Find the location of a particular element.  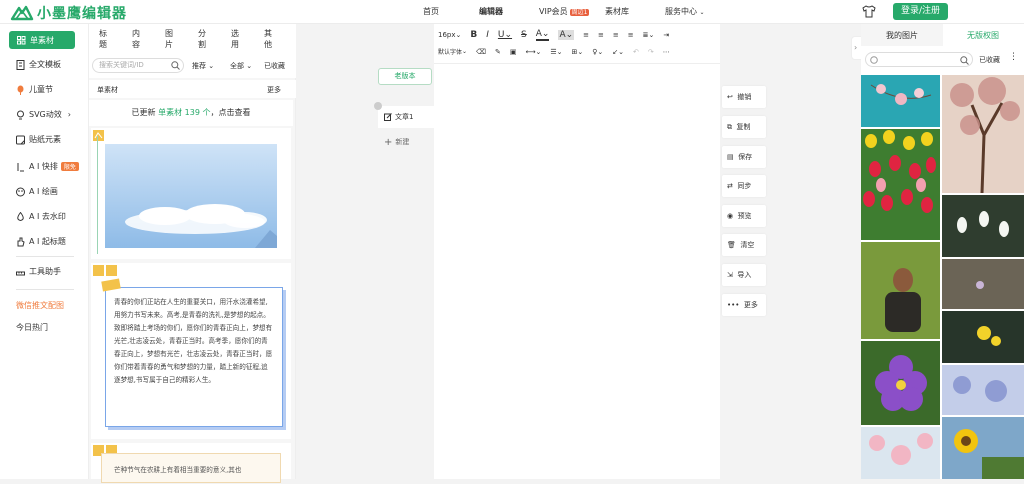

align-center-icon: ≡ is located at coordinates (601, 35).